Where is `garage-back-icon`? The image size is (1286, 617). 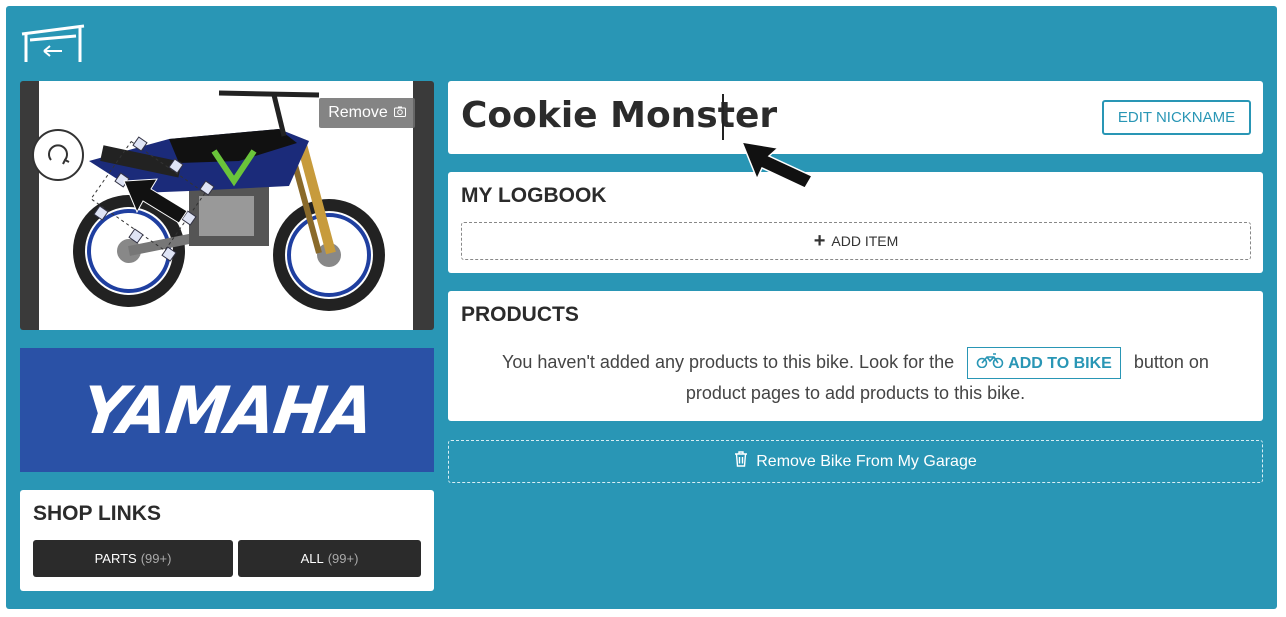 garage-back-icon is located at coordinates (53, 44).